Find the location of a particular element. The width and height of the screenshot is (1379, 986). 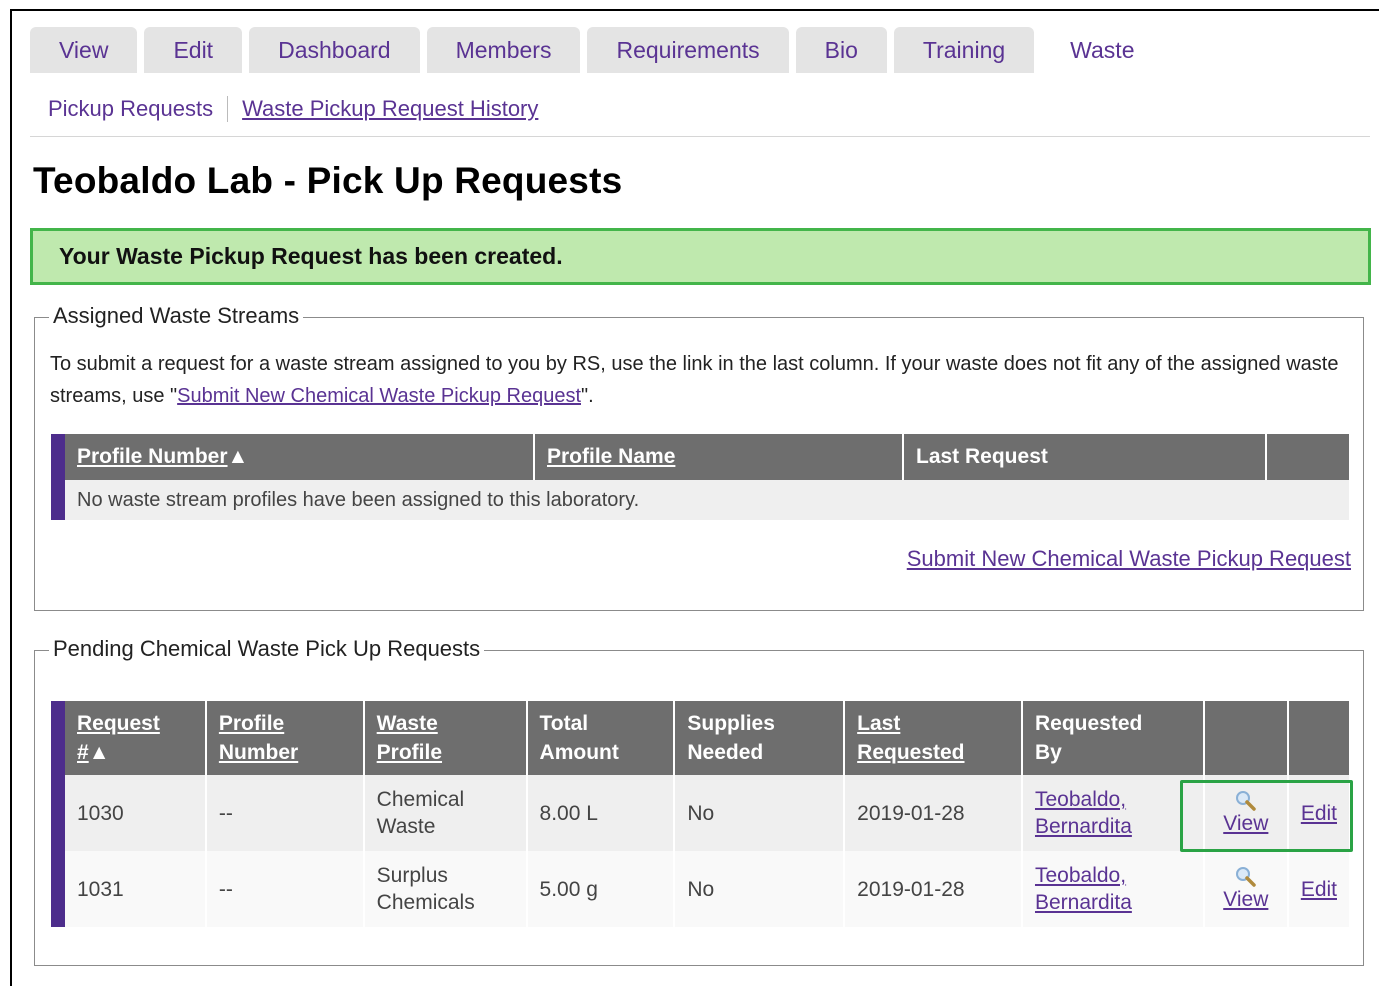

col-request-number: Request #▲ is located at coordinates (129, 738).